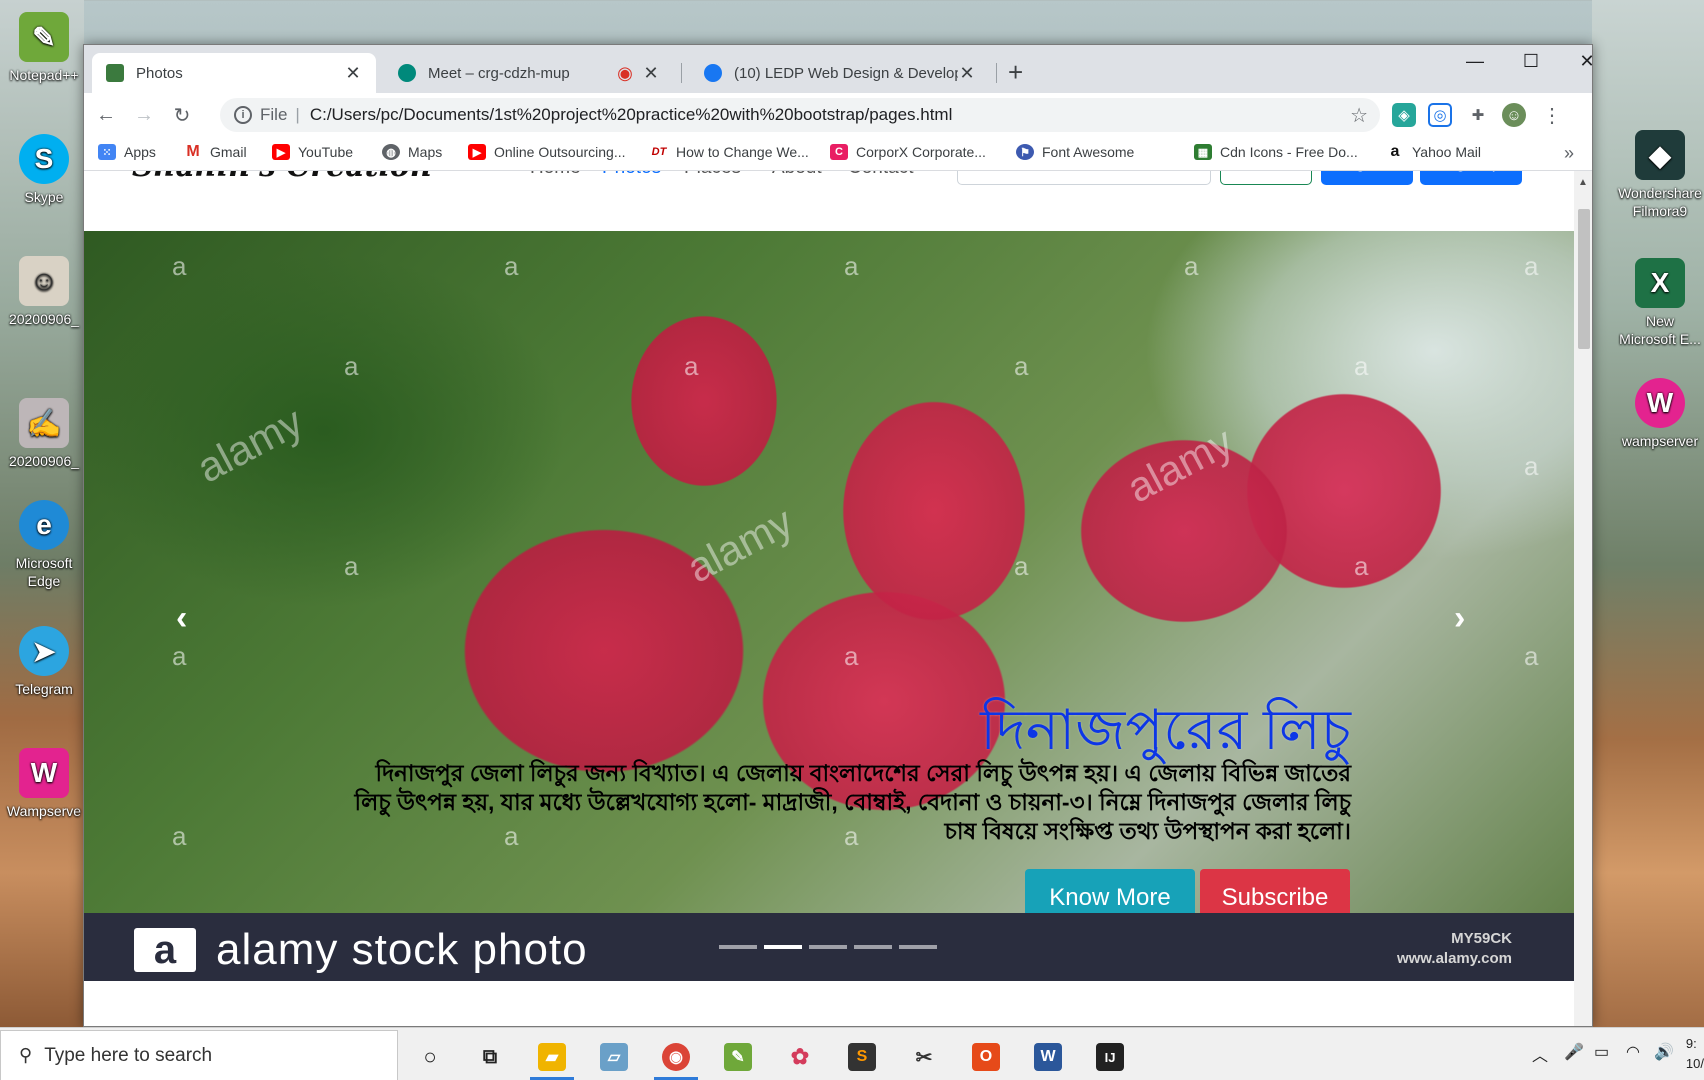 The width and height of the screenshot is (1704, 1080). Describe the element at coordinates (1531, 61) in the screenshot. I see `maximize-button: ☐` at that location.